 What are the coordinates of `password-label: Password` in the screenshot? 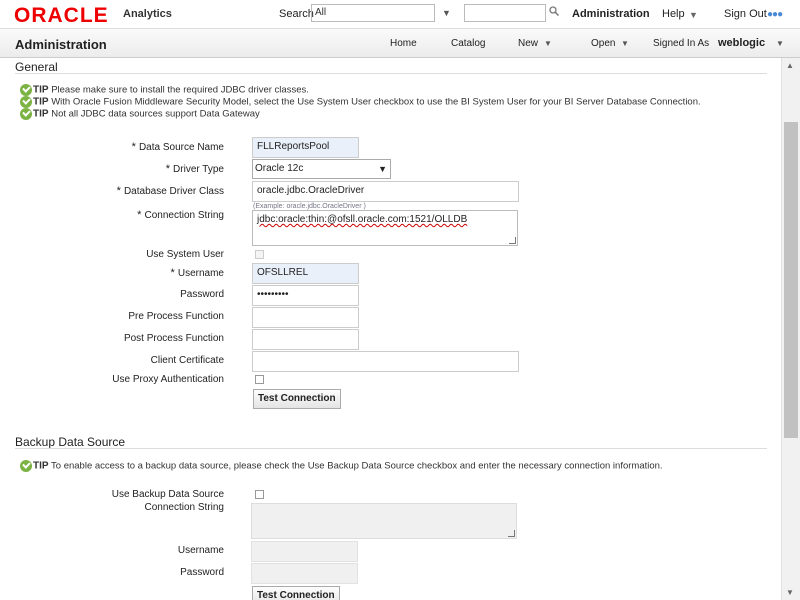 It's located at (202, 294).